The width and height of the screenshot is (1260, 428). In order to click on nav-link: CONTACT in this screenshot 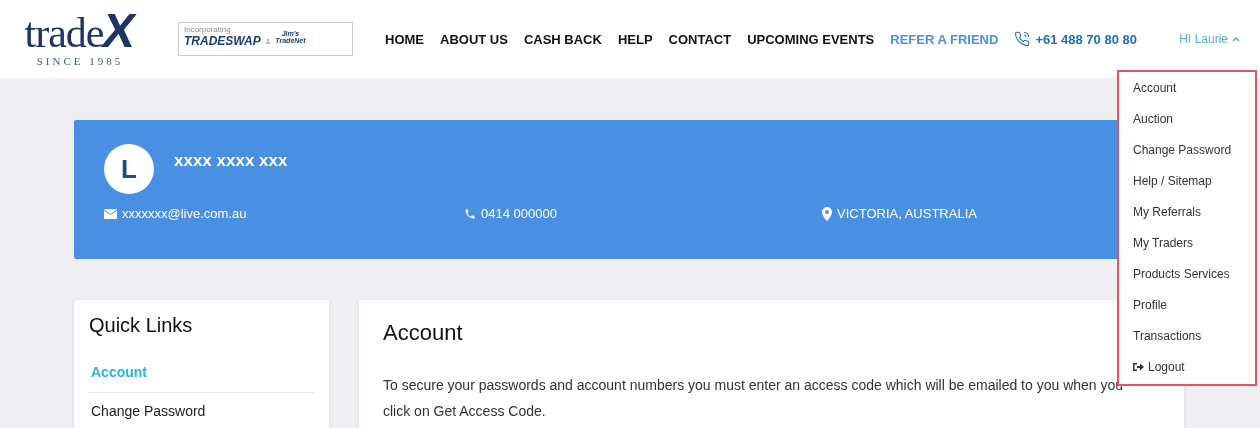, I will do `click(700, 39)`.